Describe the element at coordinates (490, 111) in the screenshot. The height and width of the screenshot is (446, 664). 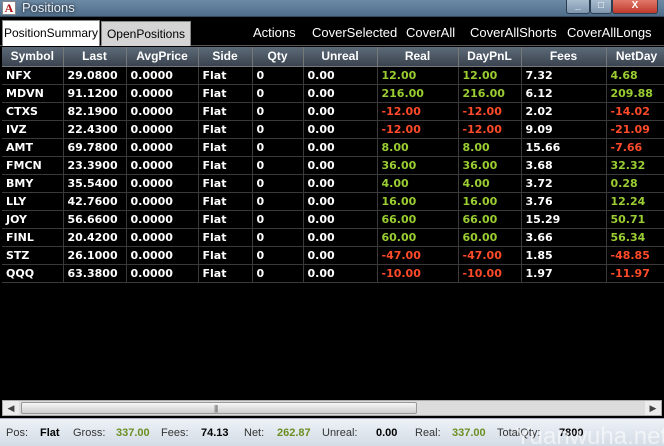
I see `cell-daypnl: -12.00` at that location.